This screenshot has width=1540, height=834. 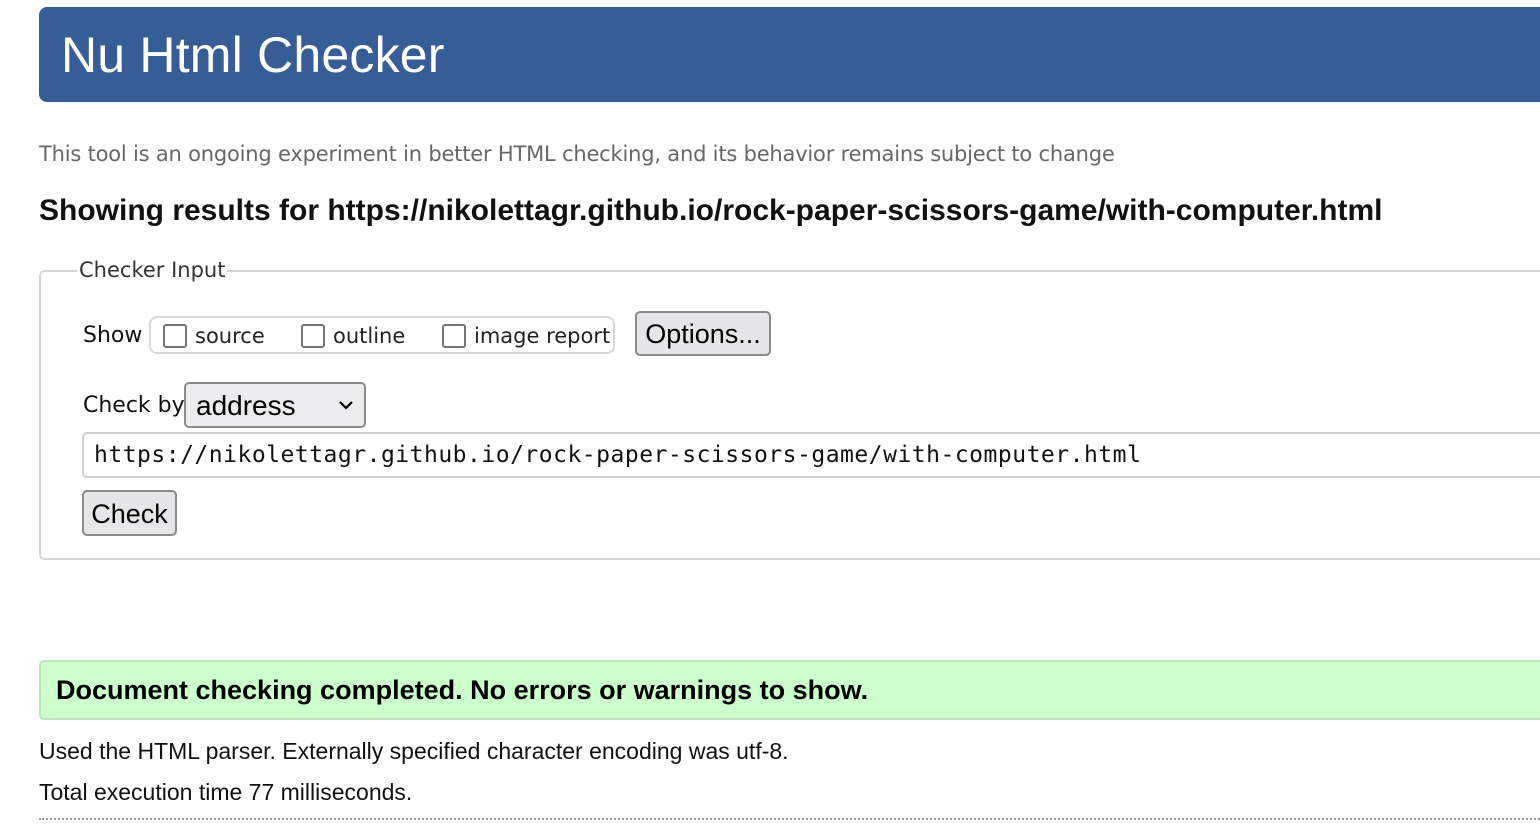 I want to click on page-header: Nu Html Checker, so click(x=789, y=54).